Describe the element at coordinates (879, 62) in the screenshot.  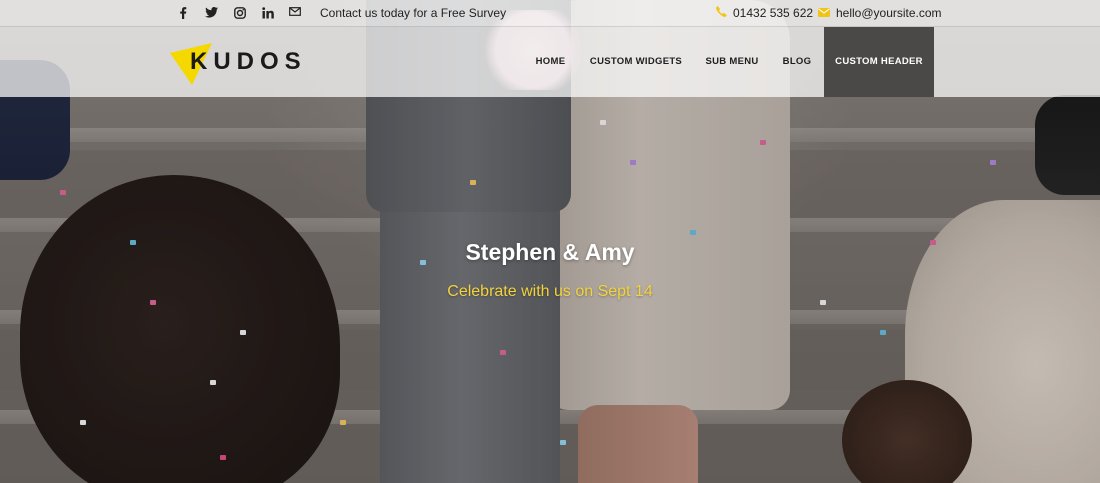
I see `nav-custom-header: CUSTOM HEADER` at that location.